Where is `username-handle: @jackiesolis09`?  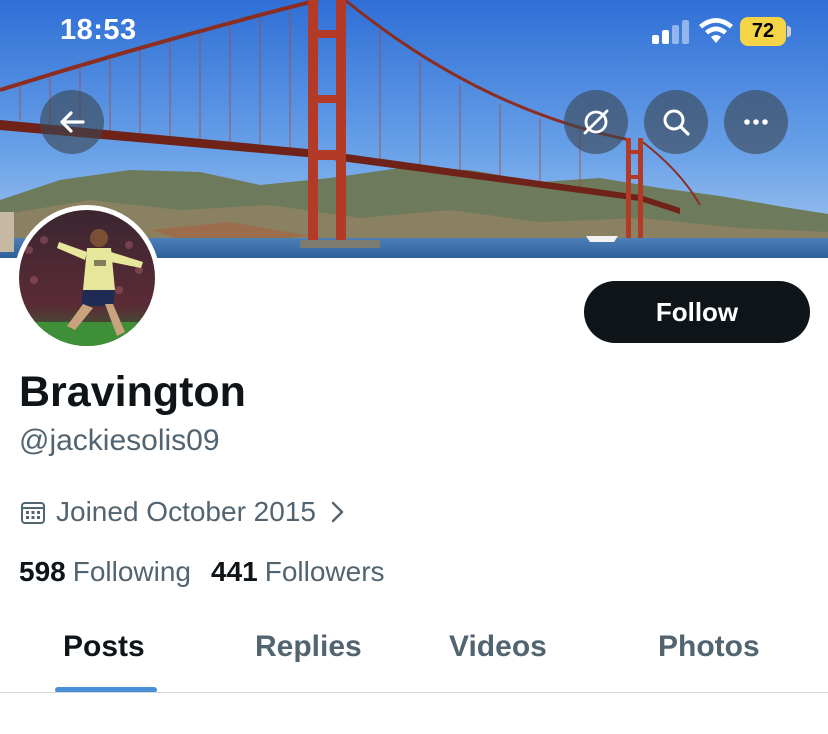 username-handle: @jackiesolis09 is located at coordinates (119, 440).